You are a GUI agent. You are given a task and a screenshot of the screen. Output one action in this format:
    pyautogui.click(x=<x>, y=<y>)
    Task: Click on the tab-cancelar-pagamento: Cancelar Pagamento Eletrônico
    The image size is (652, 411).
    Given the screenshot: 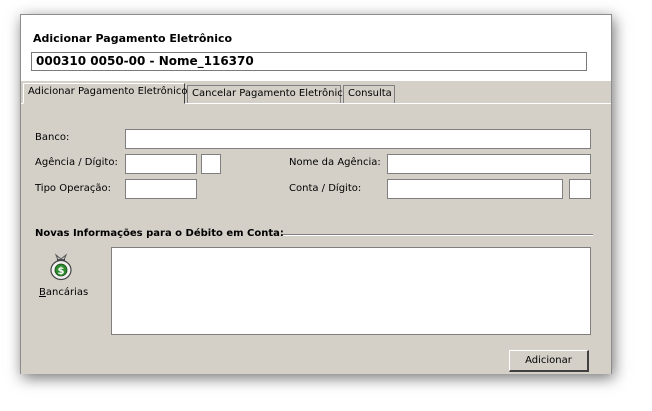 What is the action you would take?
    pyautogui.click(x=268, y=94)
    